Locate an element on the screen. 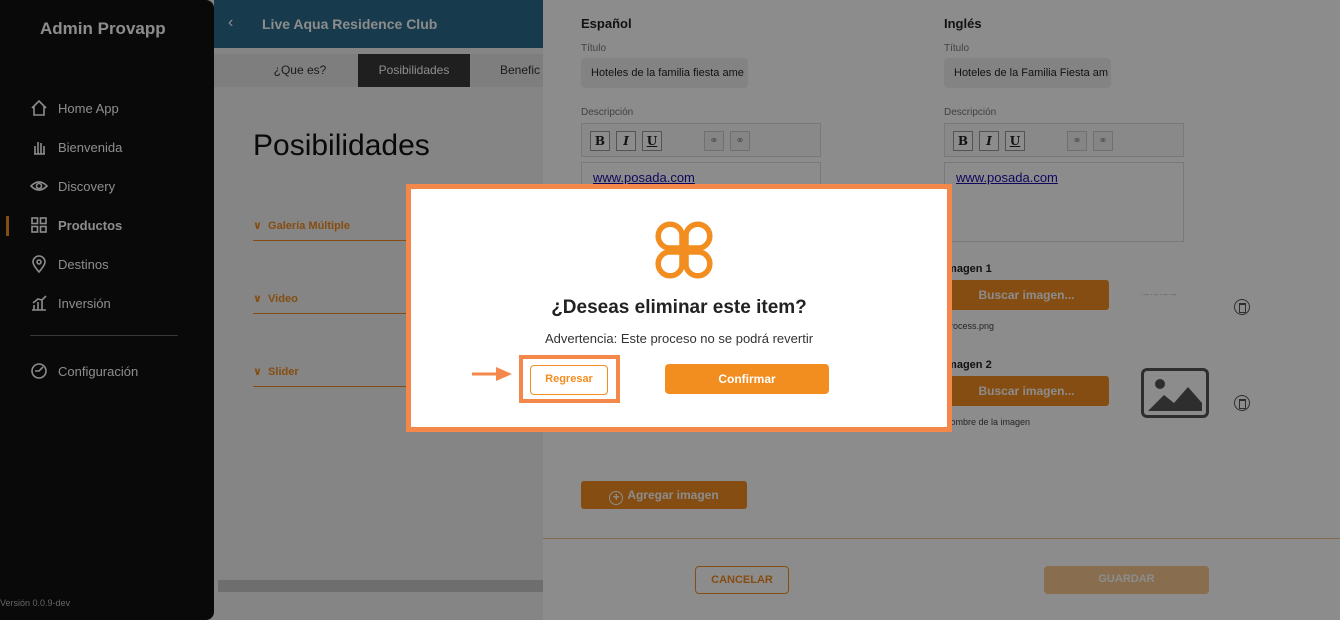 The width and height of the screenshot is (1340, 620). modal-title: ¿Deseas eliminar este item? is located at coordinates (679, 307).